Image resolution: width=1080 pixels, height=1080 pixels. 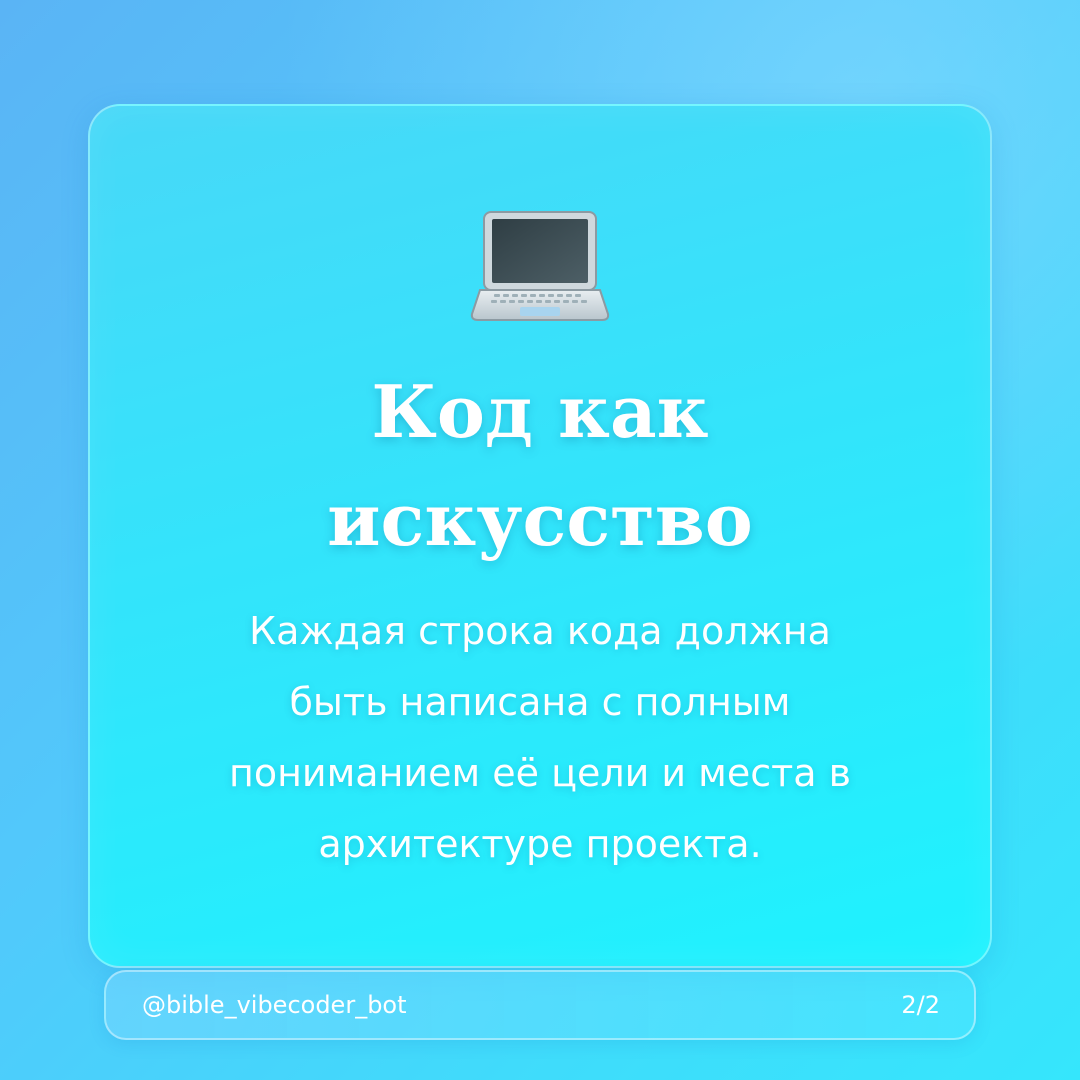 I want to click on card-body-line: Каждая строка кода должна, so click(x=540, y=631).